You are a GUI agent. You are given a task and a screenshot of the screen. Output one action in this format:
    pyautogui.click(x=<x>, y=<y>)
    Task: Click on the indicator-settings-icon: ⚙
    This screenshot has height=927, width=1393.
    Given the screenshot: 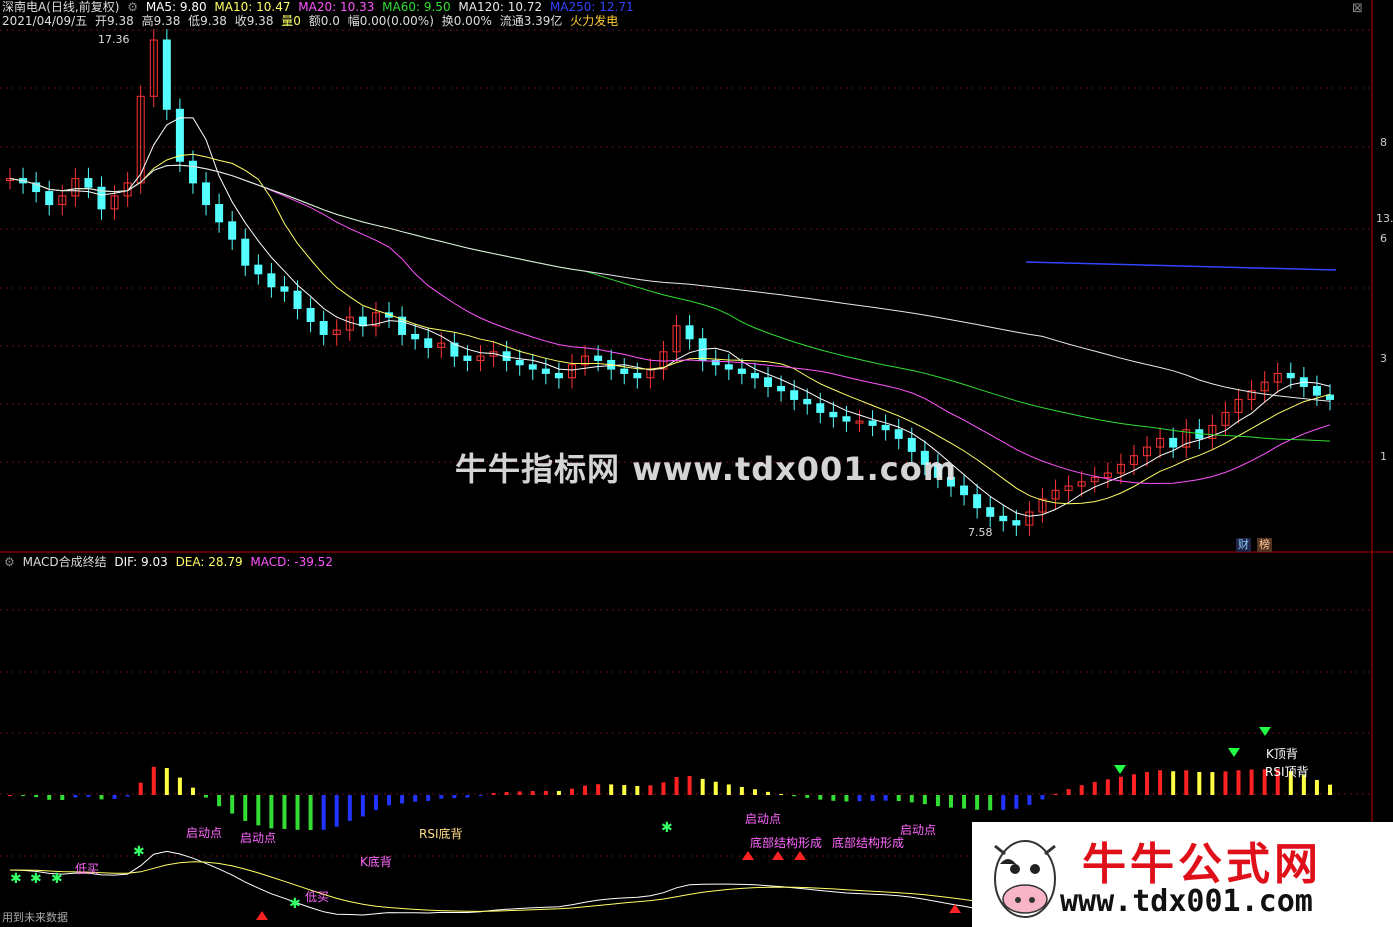 What is the action you would take?
    pyautogui.click(x=9, y=562)
    